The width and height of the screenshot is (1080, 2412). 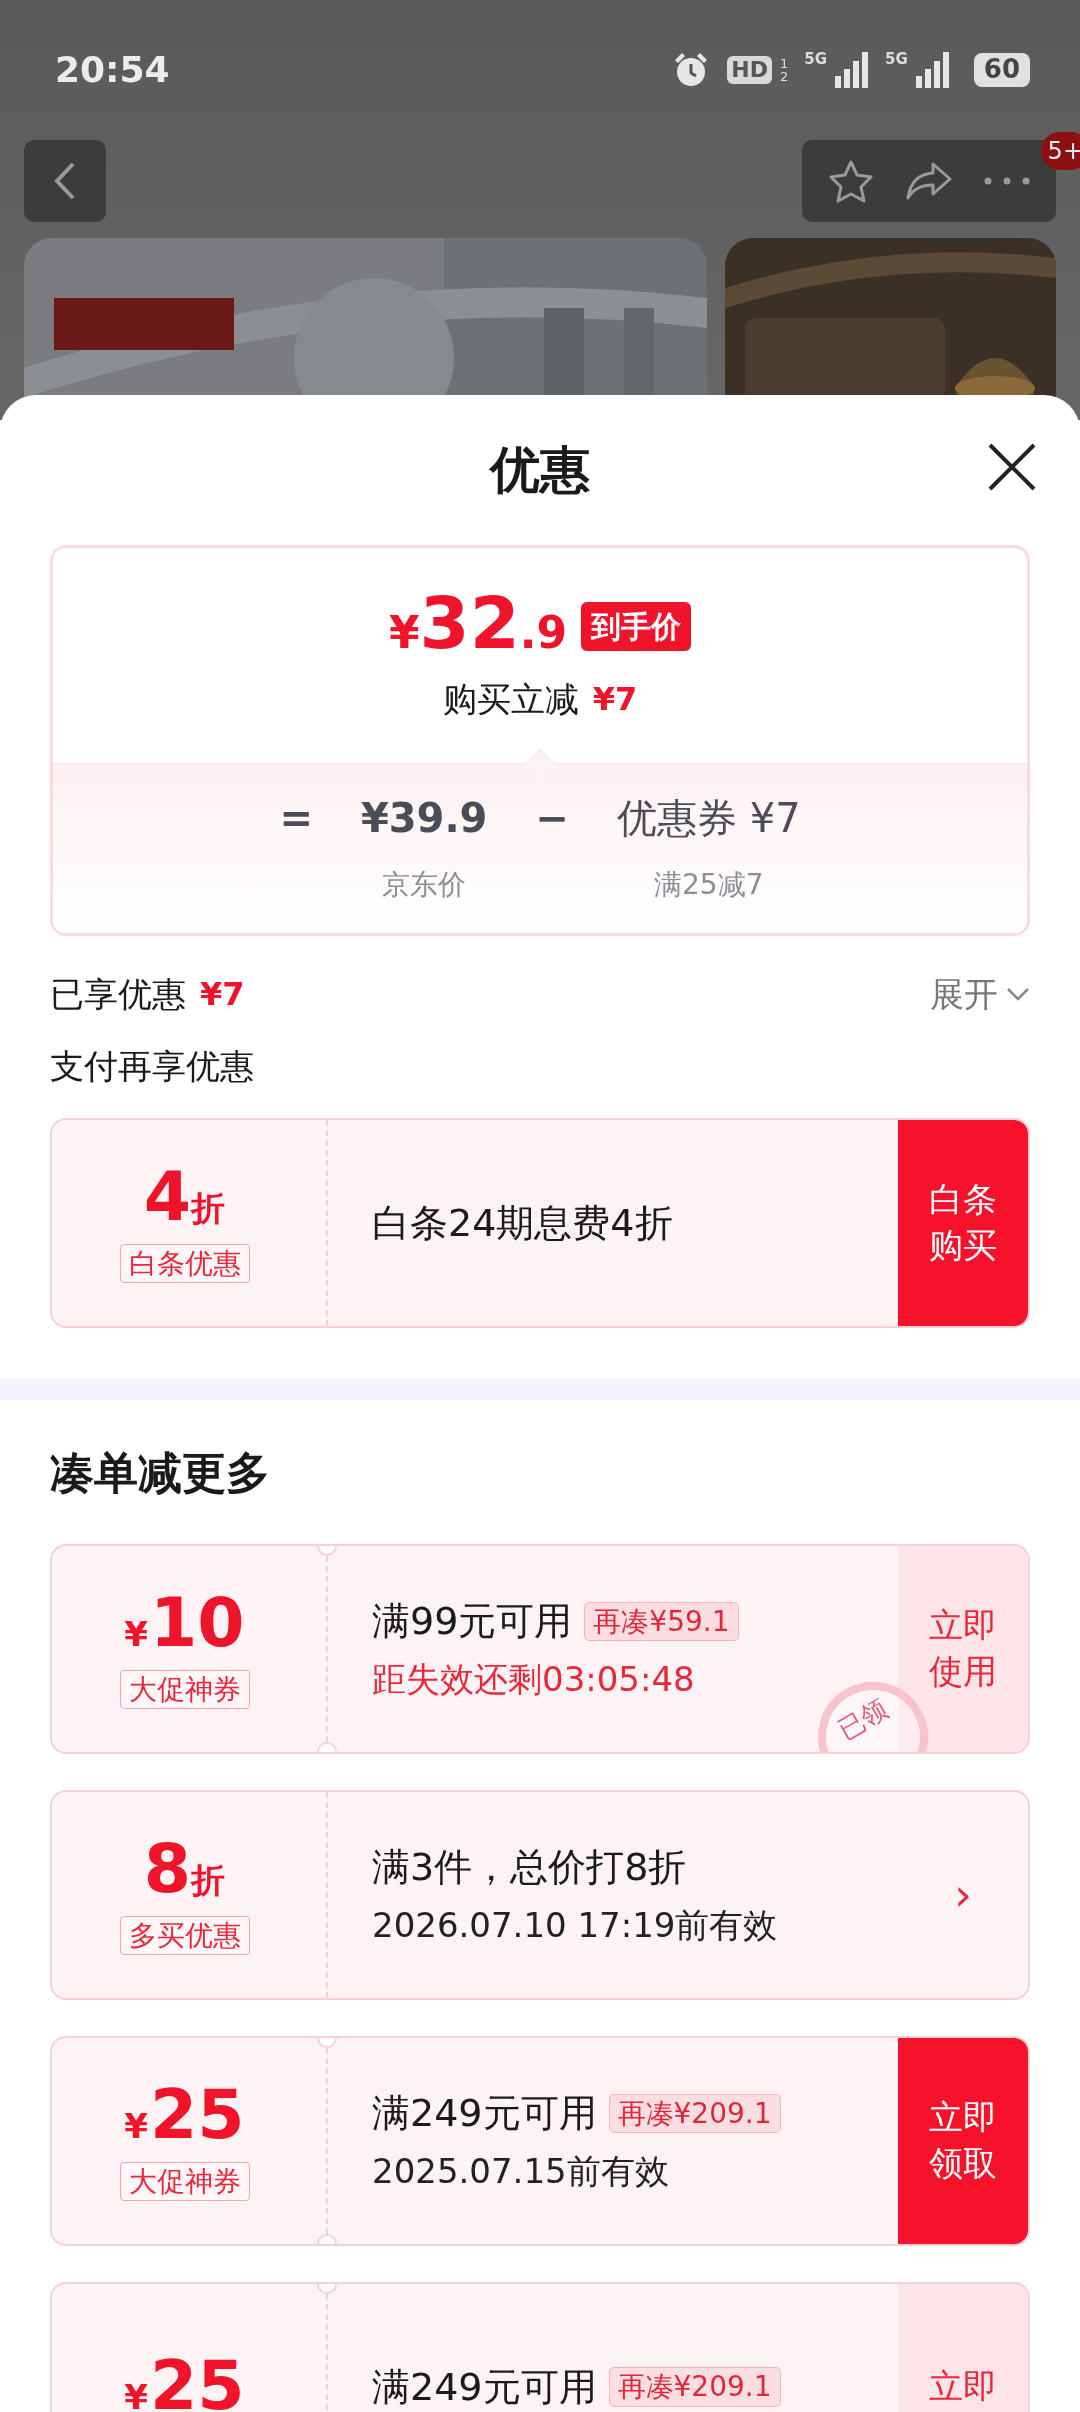 I want to click on price-tag: 到手价, so click(x=636, y=626).